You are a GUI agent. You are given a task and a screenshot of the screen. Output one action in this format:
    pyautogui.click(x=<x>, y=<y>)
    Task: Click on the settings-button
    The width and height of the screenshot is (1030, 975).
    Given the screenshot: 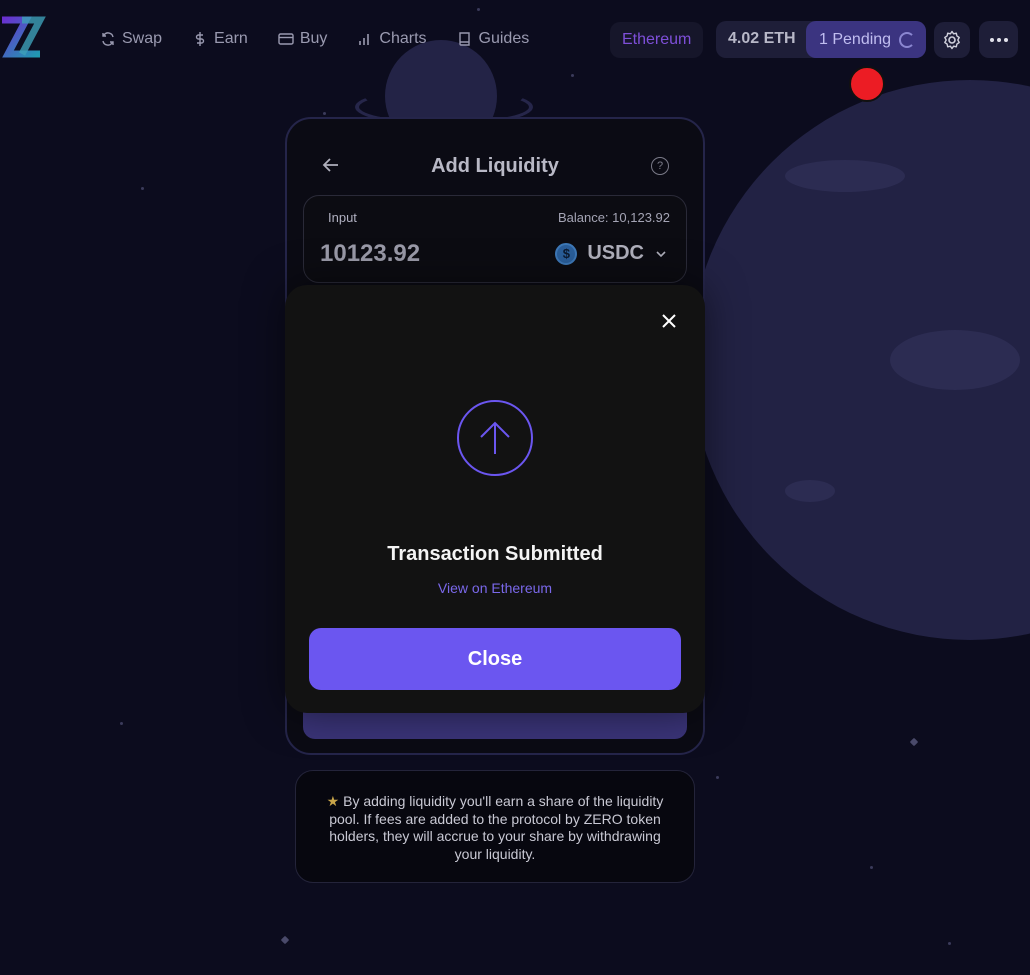 What is the action you would take?
    pyautogui.click(x=952, y=40)
    